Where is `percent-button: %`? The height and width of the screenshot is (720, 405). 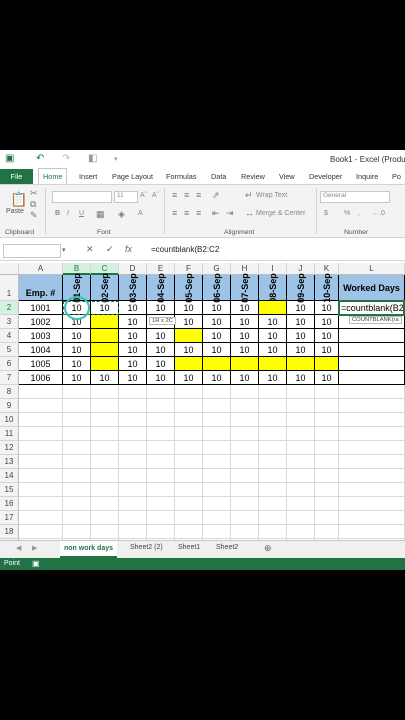
percent-button: % is located at coordinates (347, 213).